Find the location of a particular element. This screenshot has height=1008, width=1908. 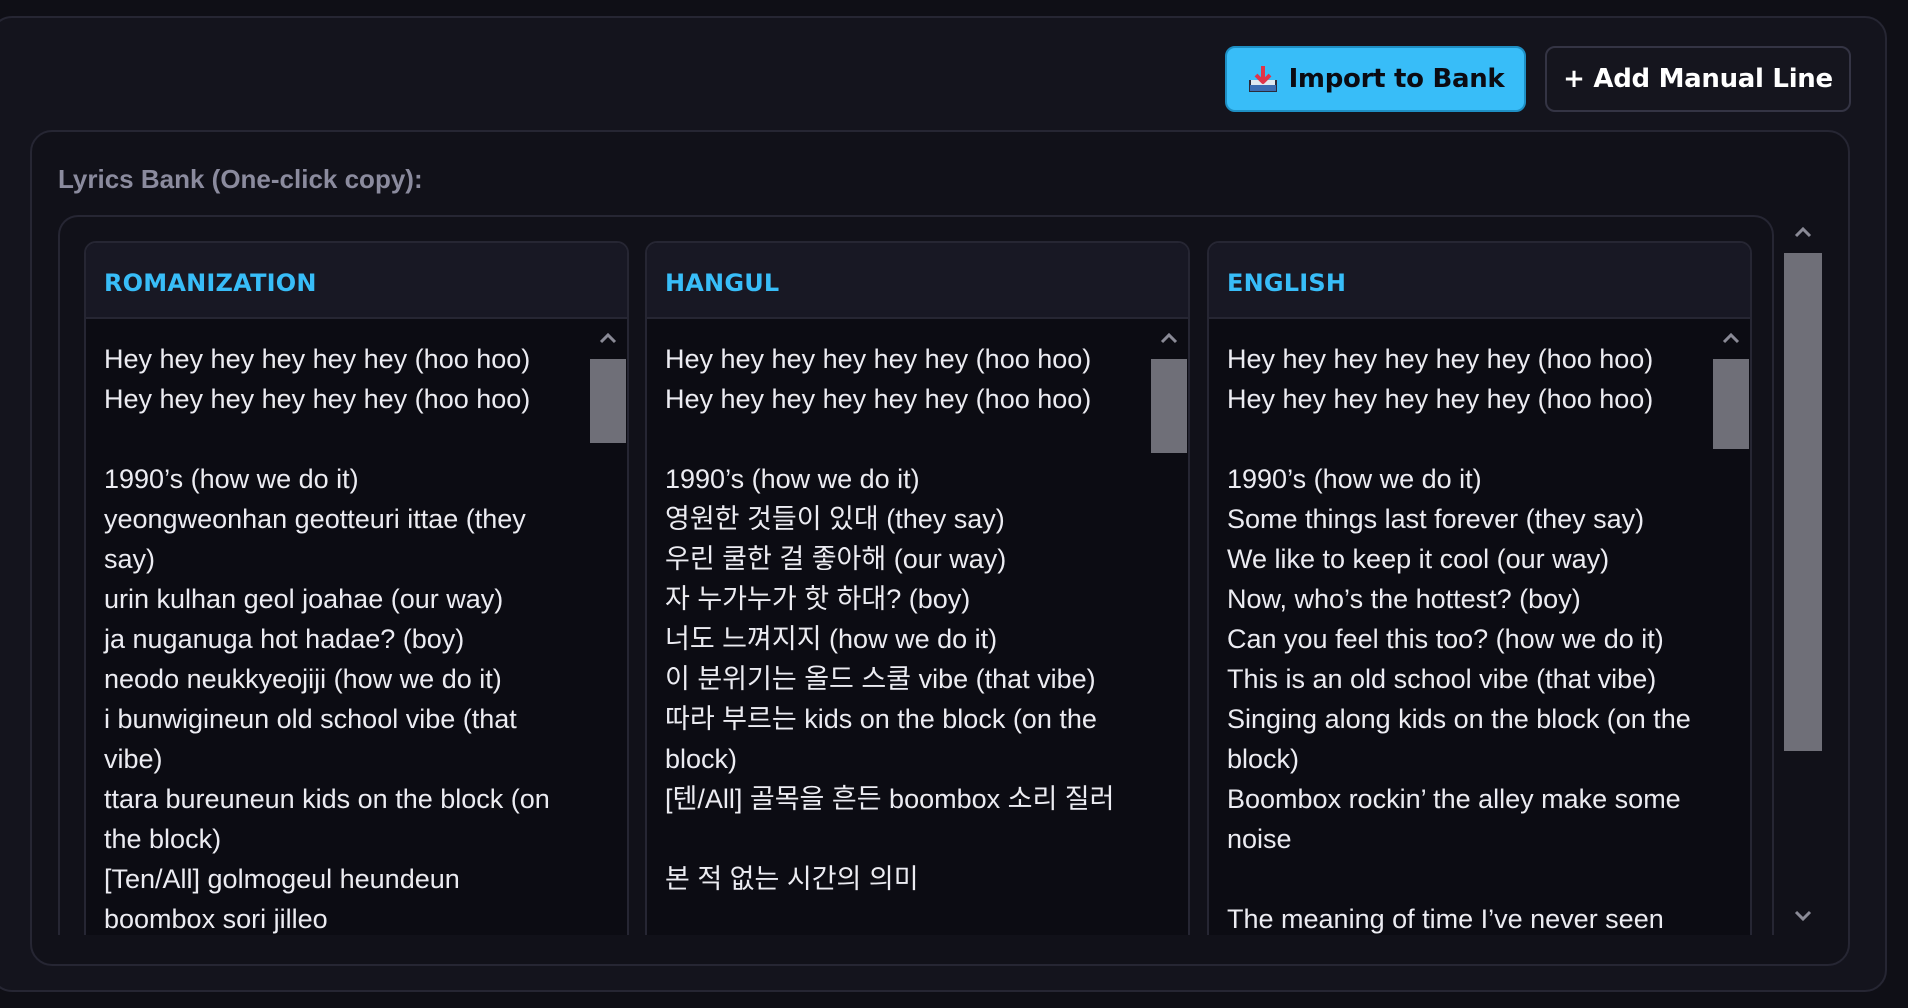

lyric-line: [텐/All] 골목을 흔든 boombox 소리 질러 is located at coordinates (901, 799).